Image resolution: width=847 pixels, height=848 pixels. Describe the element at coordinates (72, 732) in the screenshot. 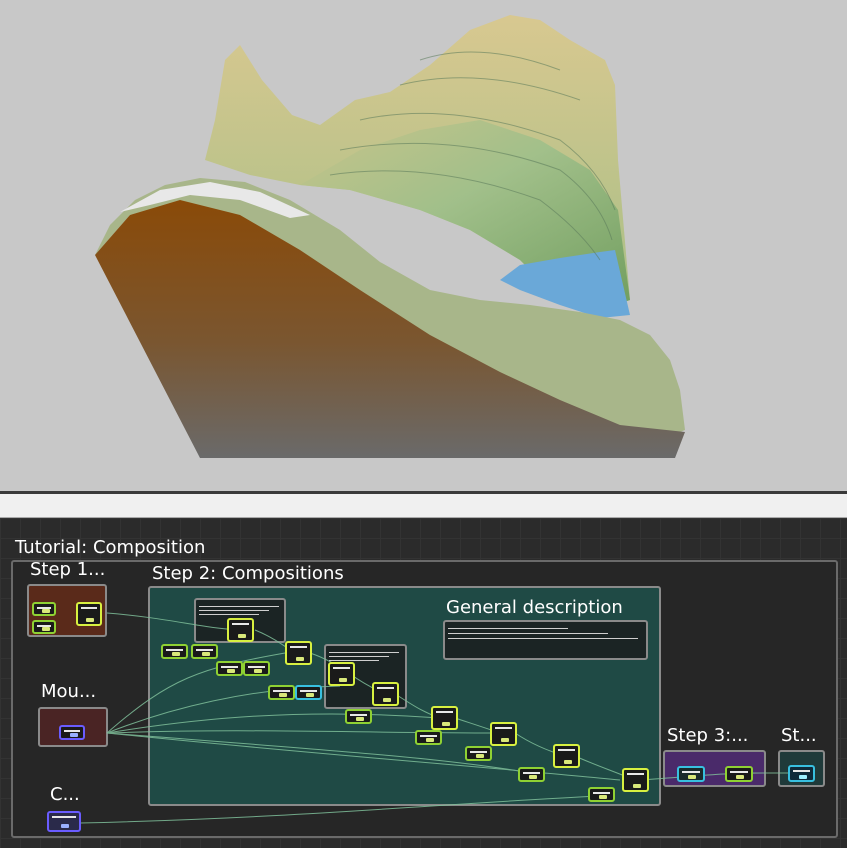

I see `node-mouse` at that location.